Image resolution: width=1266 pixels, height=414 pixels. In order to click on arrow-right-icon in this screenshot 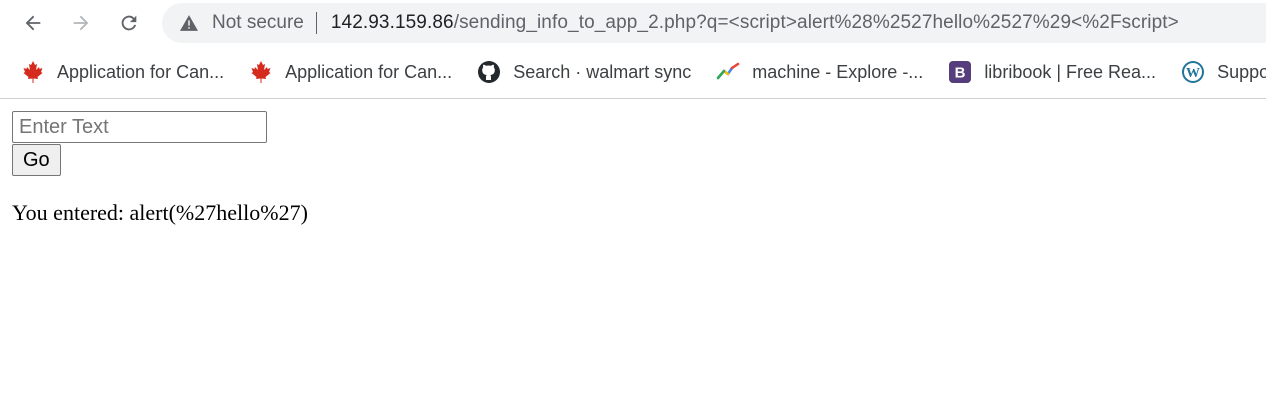, I will do `click(81, 23)`.